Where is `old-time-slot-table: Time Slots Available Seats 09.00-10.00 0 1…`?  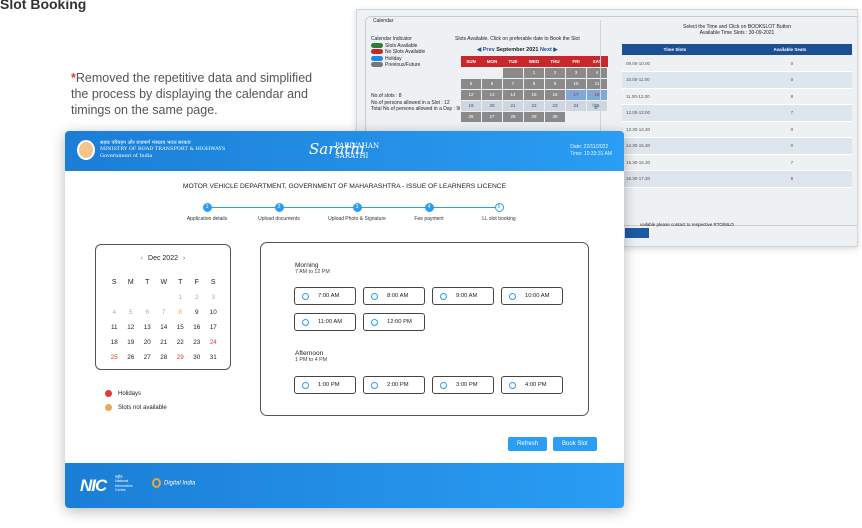 old-time-slot-table: Time Slots Available Seats 09.00-10.00 0 1… is located at coordinates (737, 116).